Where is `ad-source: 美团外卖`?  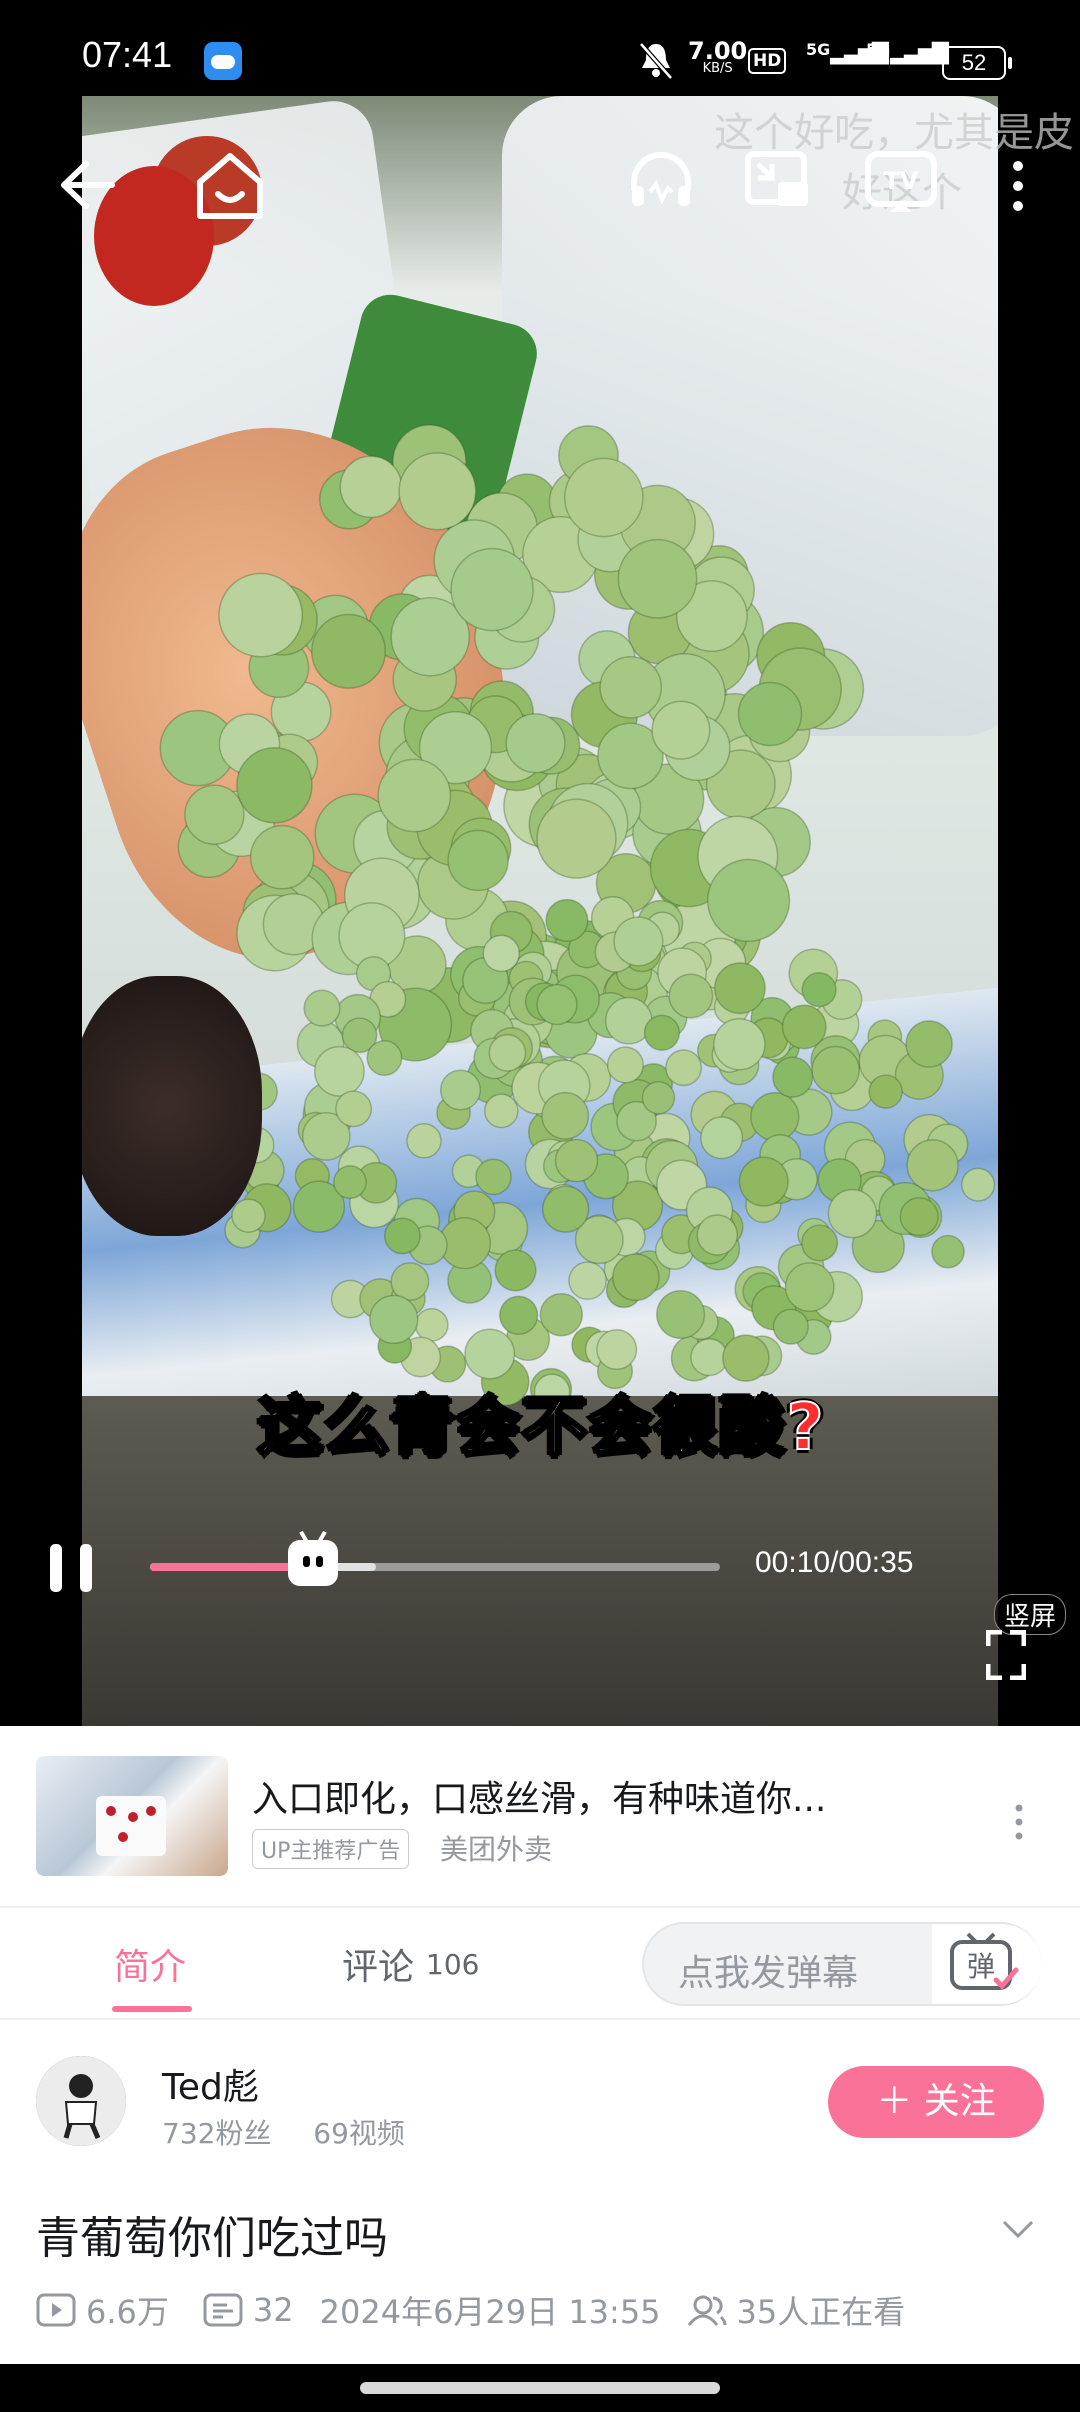 ad-source: 美团外卖 is located at coordinates (496, 1849).